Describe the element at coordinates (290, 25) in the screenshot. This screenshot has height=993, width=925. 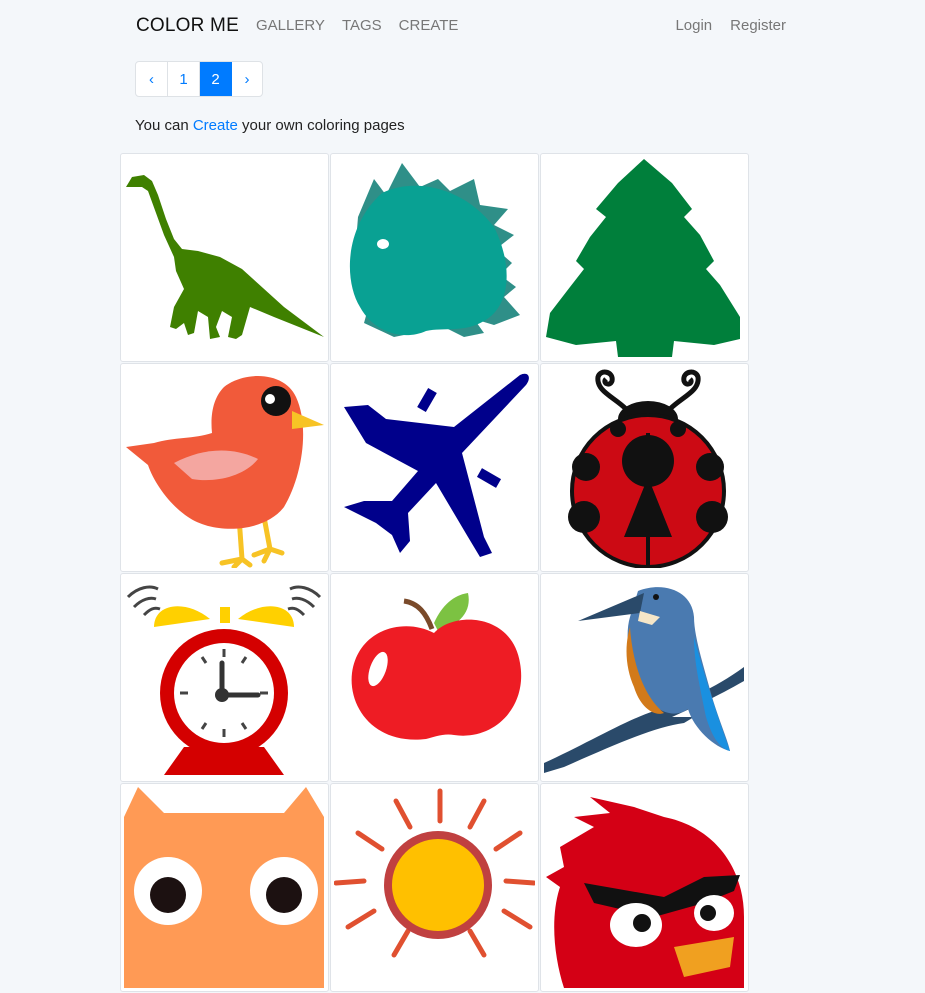
I see `nav-link-gallery: GALLERY` at that location.